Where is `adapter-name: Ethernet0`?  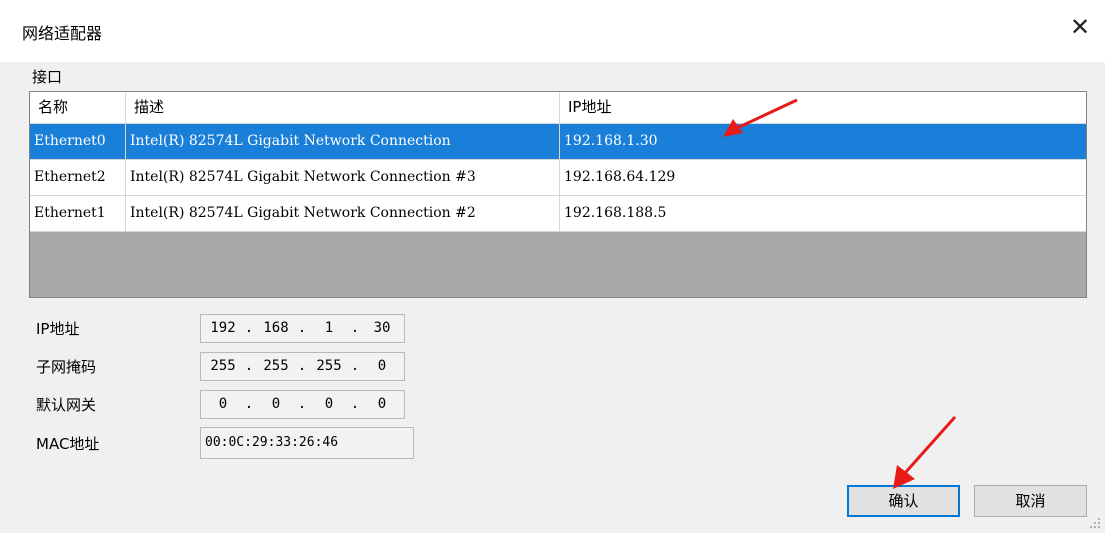
adapter-name: Ethernet0 is located at coordinates (78, 141).